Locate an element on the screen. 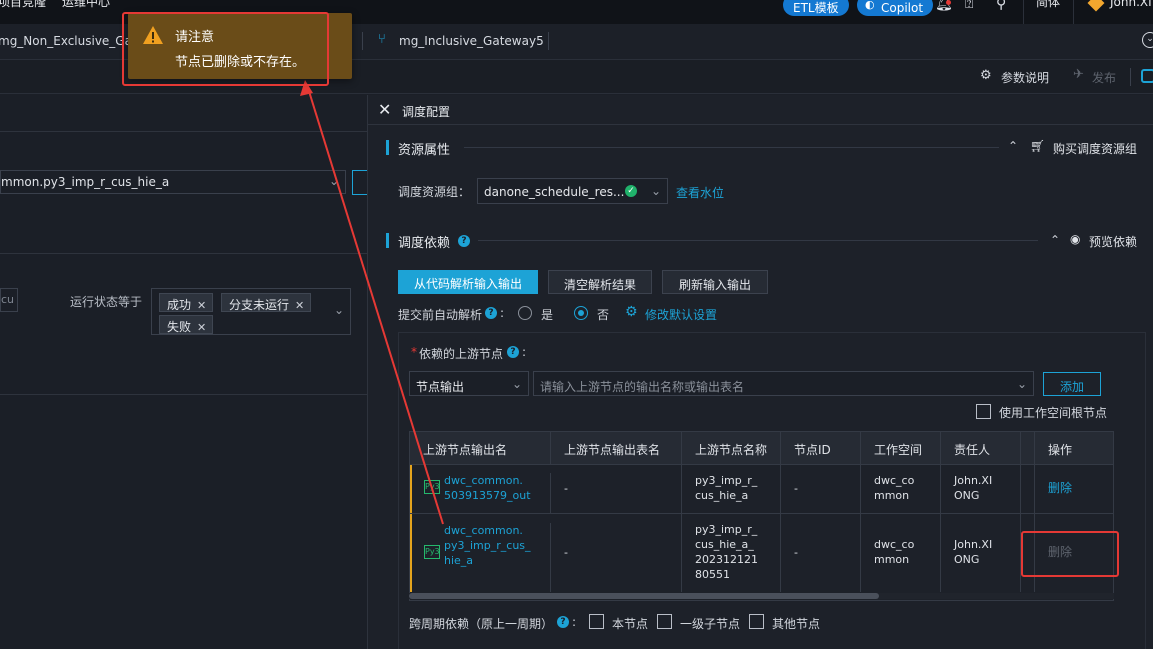  preview-dependency-link: 预览依赖 is located at coordinates (1113, 241).